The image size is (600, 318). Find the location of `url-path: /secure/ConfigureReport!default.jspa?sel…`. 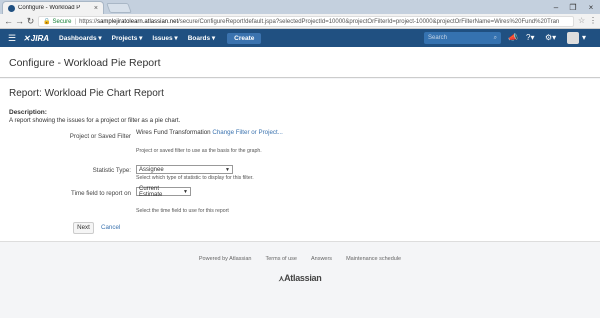

url-path: /secure/ConfigureReport!default.jspa?sel… is located at coordinates (369, 21).